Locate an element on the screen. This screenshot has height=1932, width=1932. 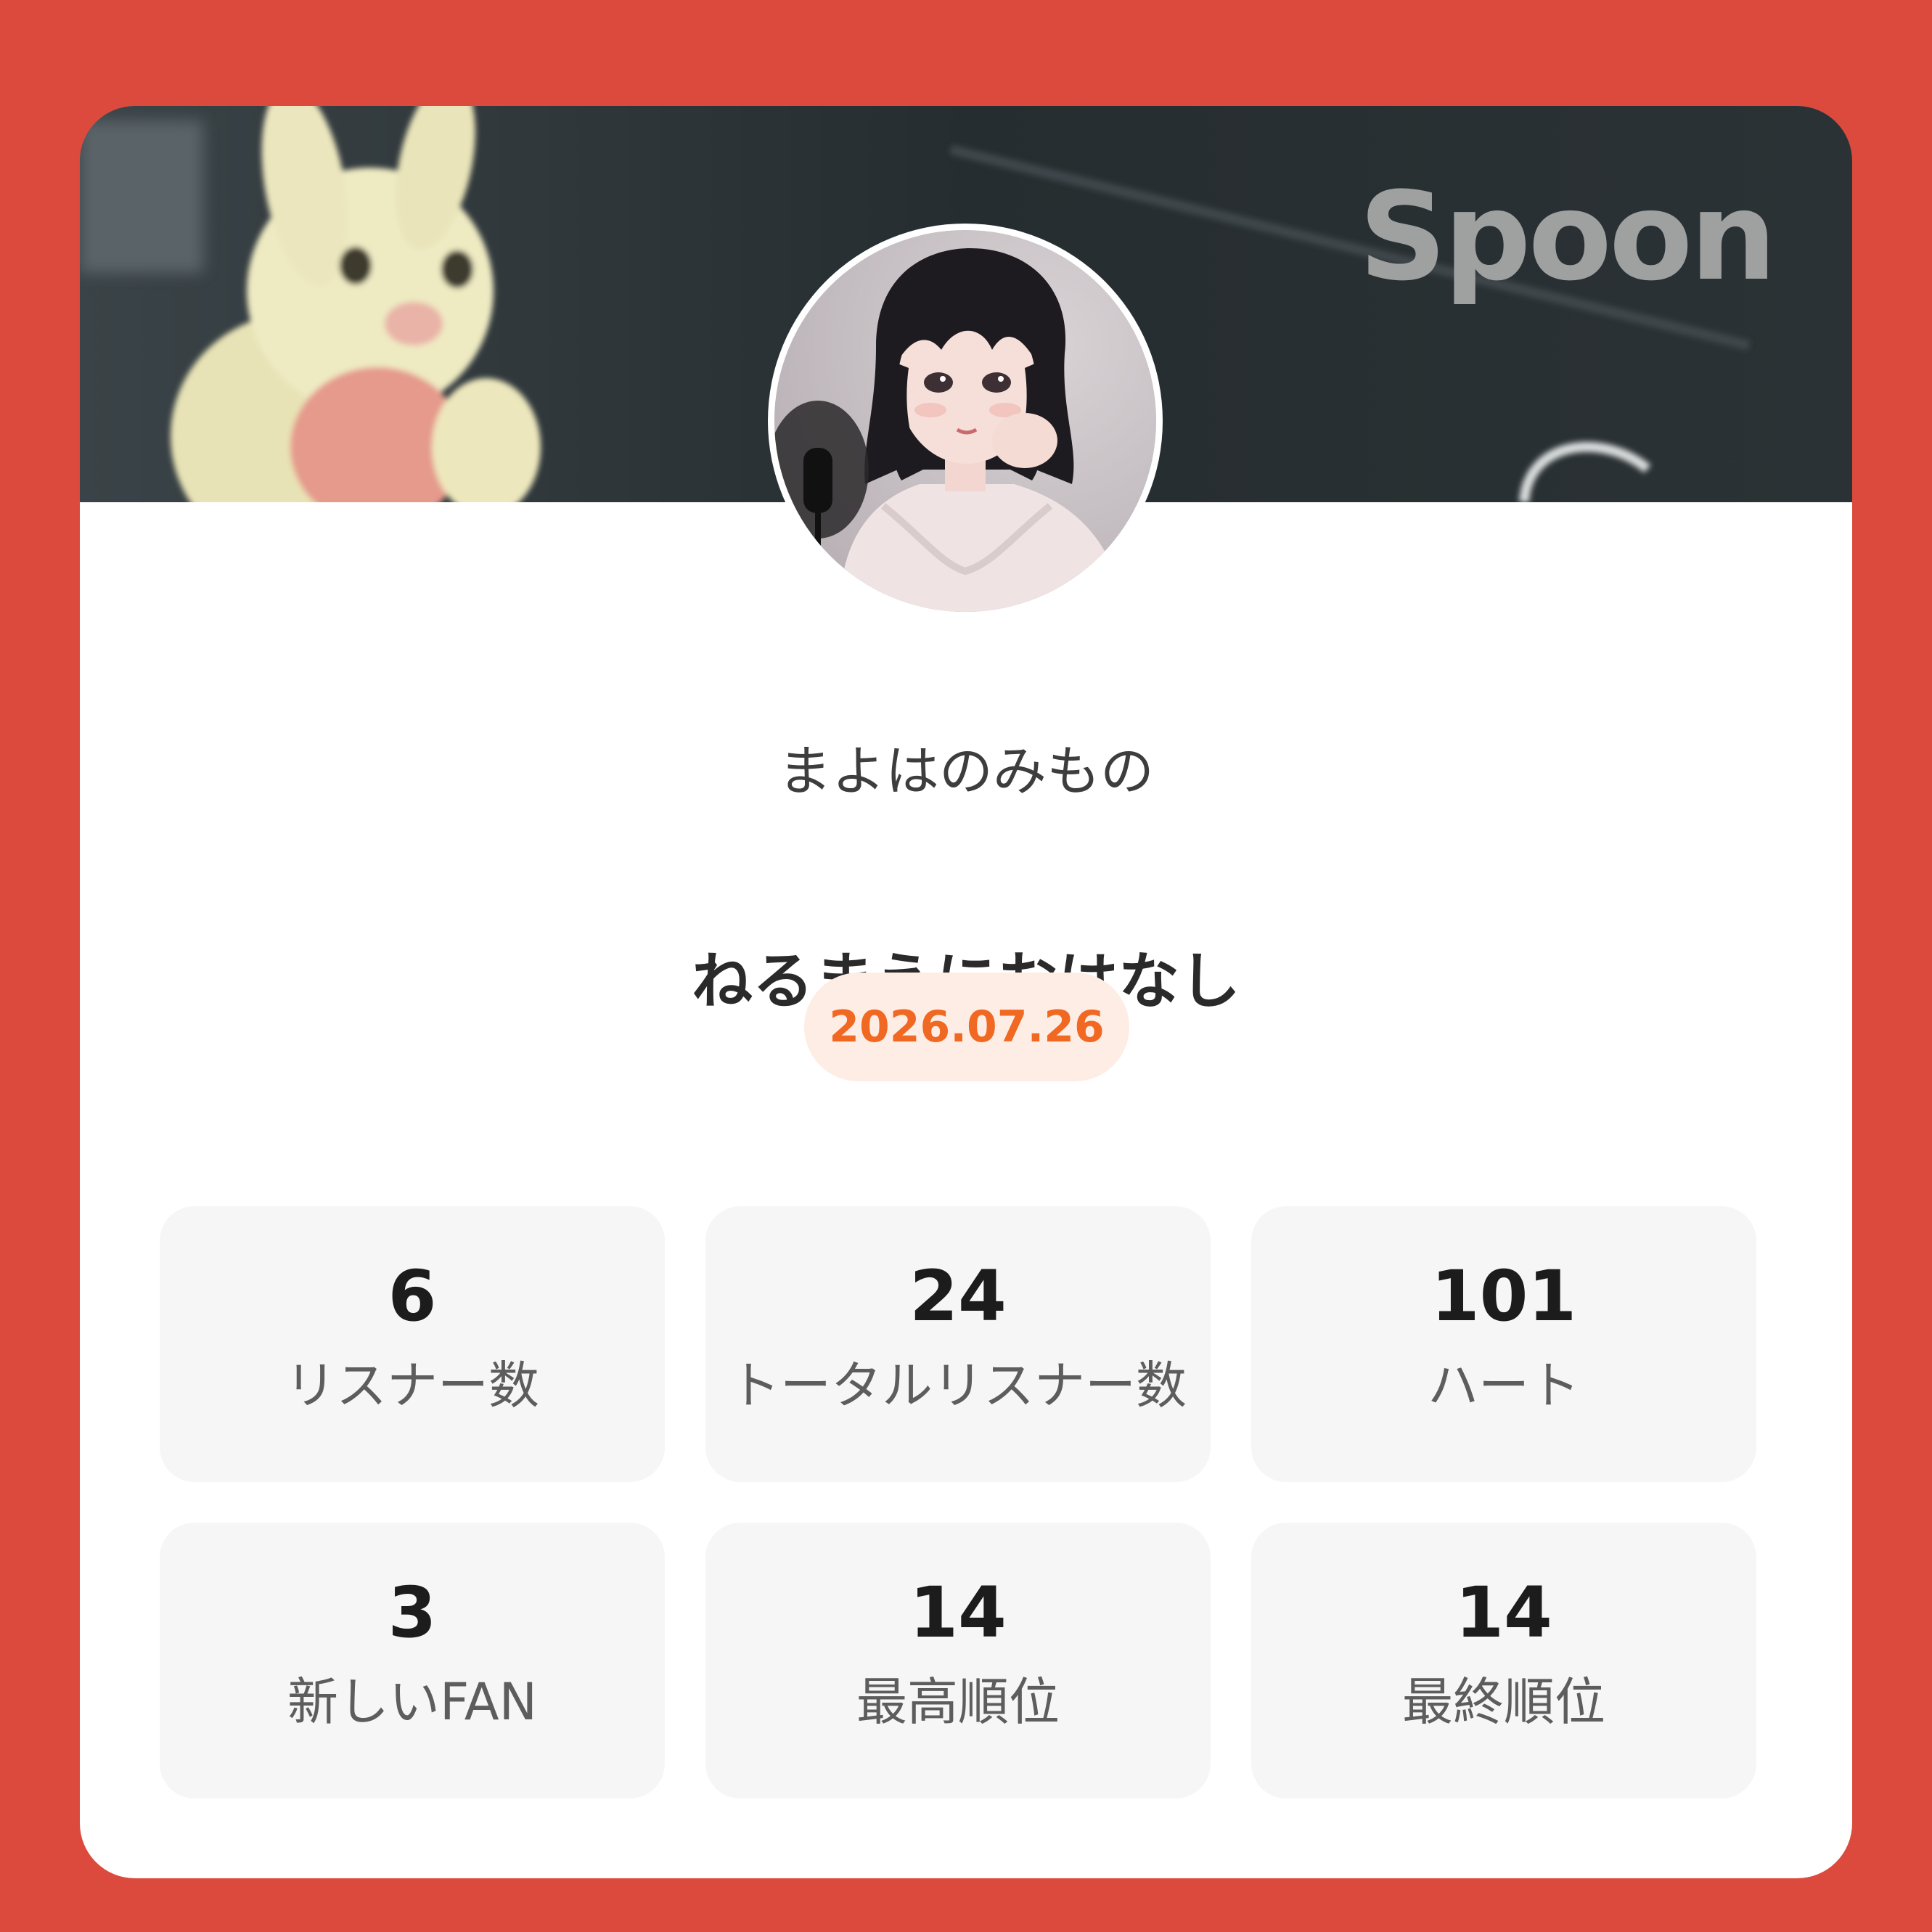
avatar-illustration is located at coordinates (965, 421).